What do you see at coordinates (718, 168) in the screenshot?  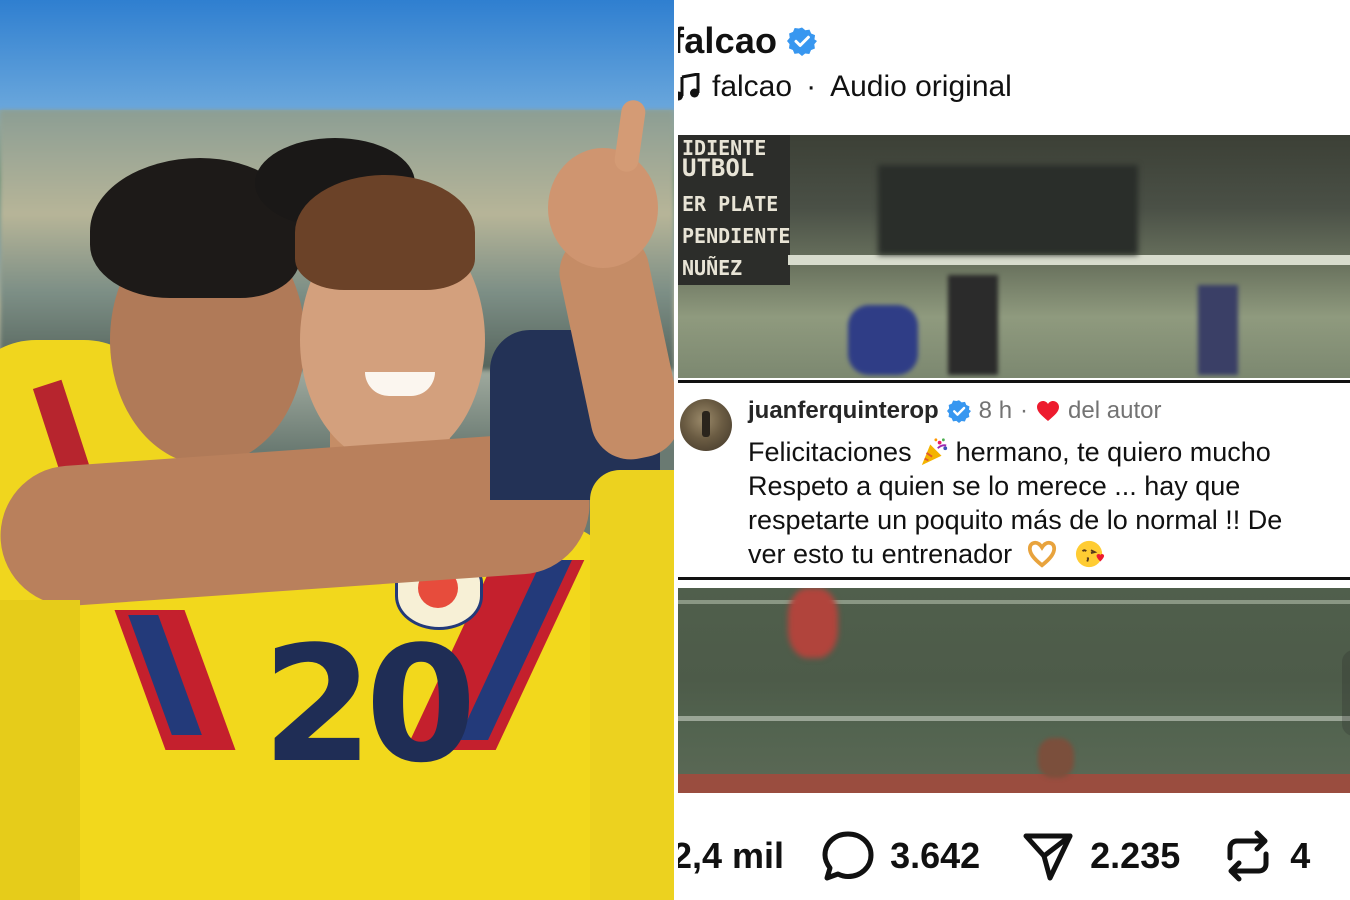 I see `overlay-line: UTBOL` at bounding box center [718, 168].